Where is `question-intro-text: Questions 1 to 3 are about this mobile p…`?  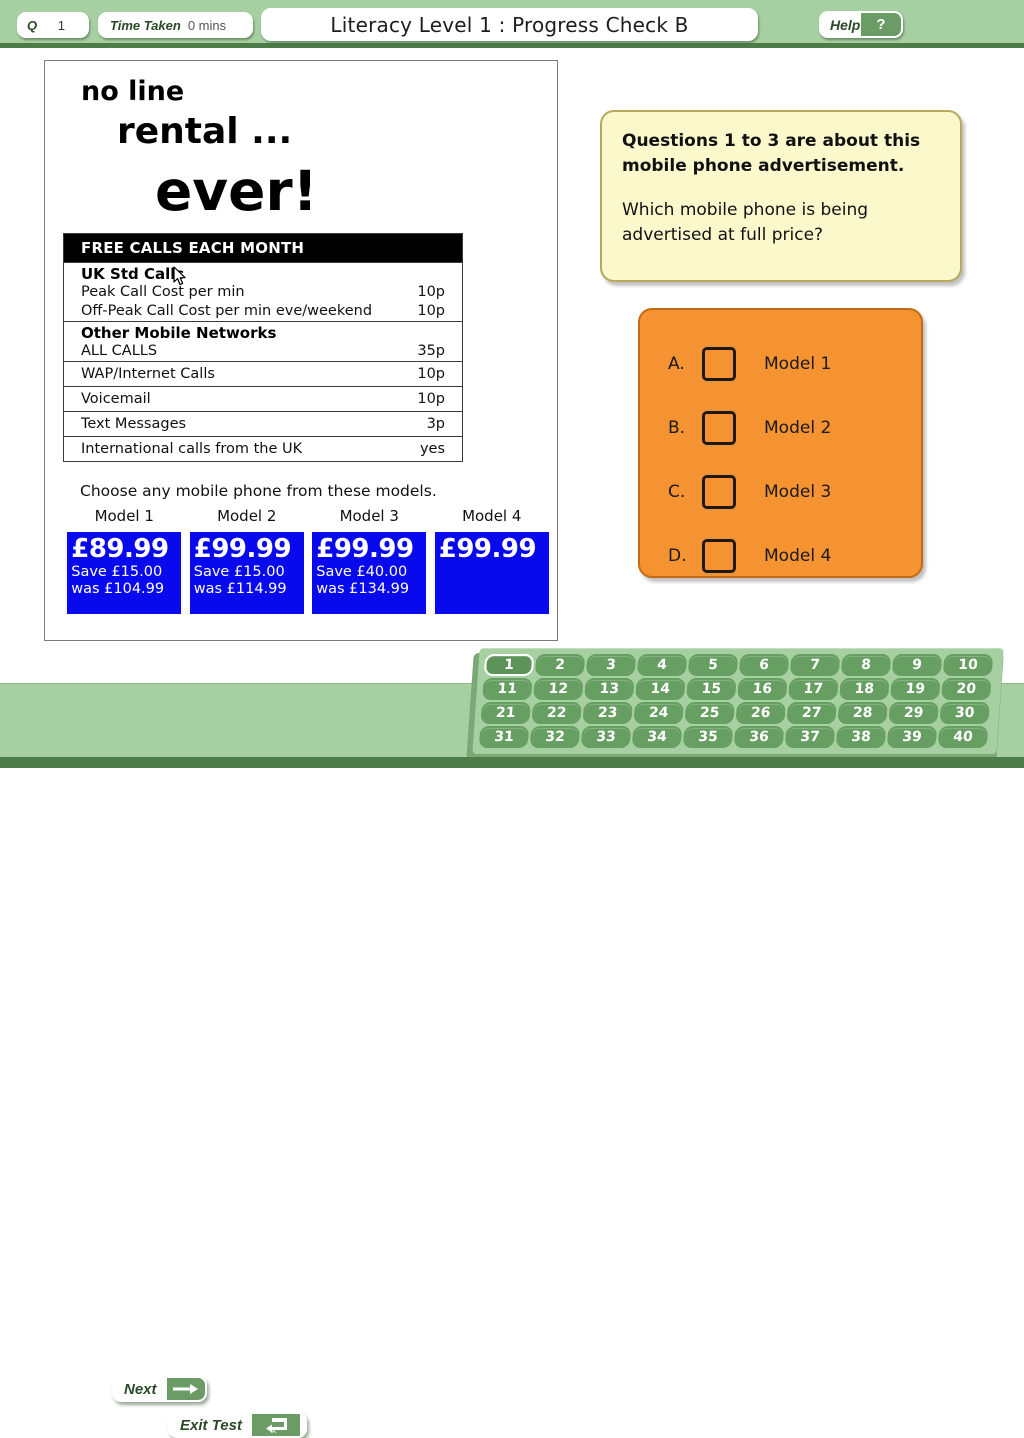
question-intro-text: Questions 1 to 3 are about this mobile p… is located at coordinates (771, 153).